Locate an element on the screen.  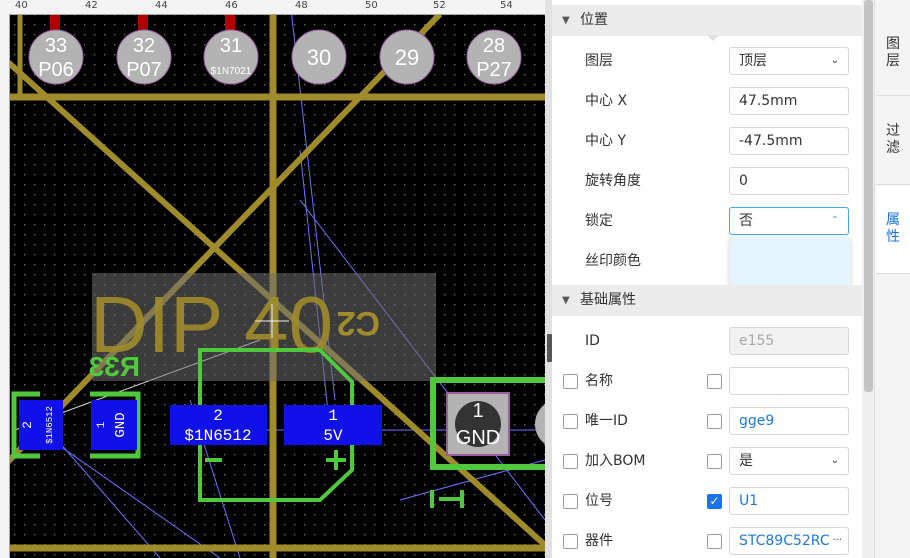
r33-pad1-num: 1 is located at coordinates (102, 424).